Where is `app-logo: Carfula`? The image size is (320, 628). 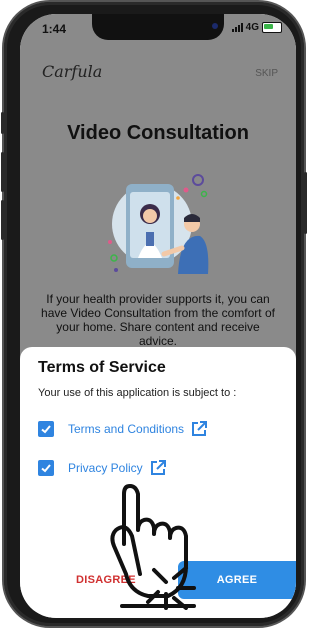 app-logo: Carfula is located at coordinates (72, 71).